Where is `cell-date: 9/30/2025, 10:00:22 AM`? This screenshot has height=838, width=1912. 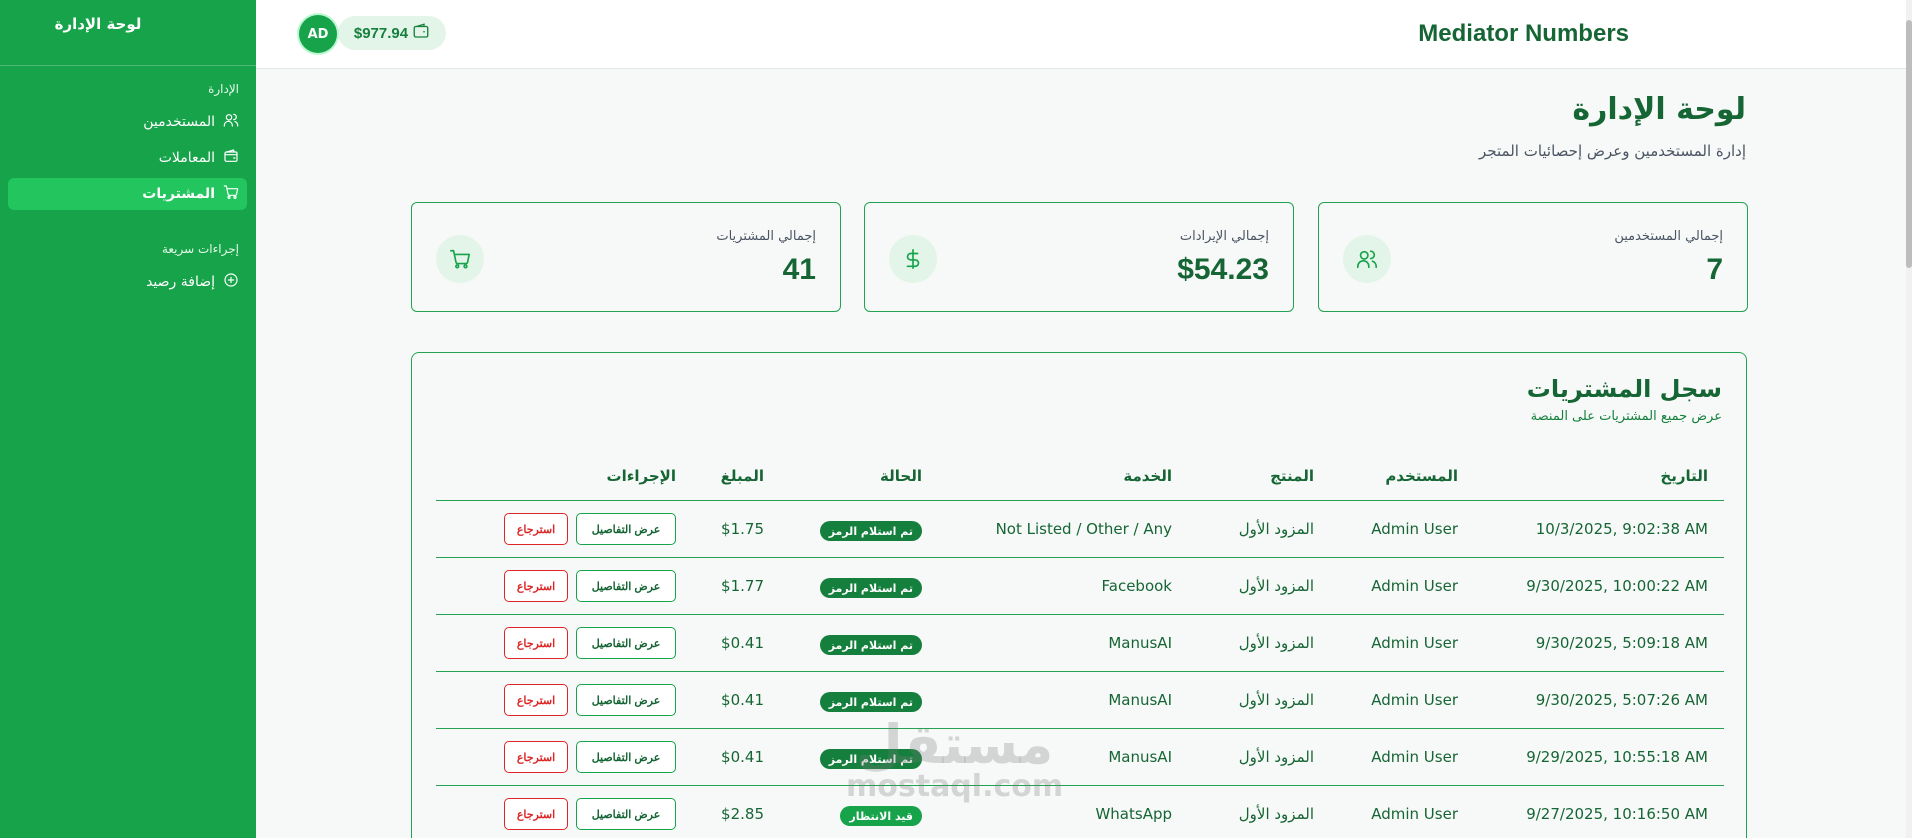
cell-date: 9/30/2025, 10:00:22 AM is located at coordinates (1617, 586).